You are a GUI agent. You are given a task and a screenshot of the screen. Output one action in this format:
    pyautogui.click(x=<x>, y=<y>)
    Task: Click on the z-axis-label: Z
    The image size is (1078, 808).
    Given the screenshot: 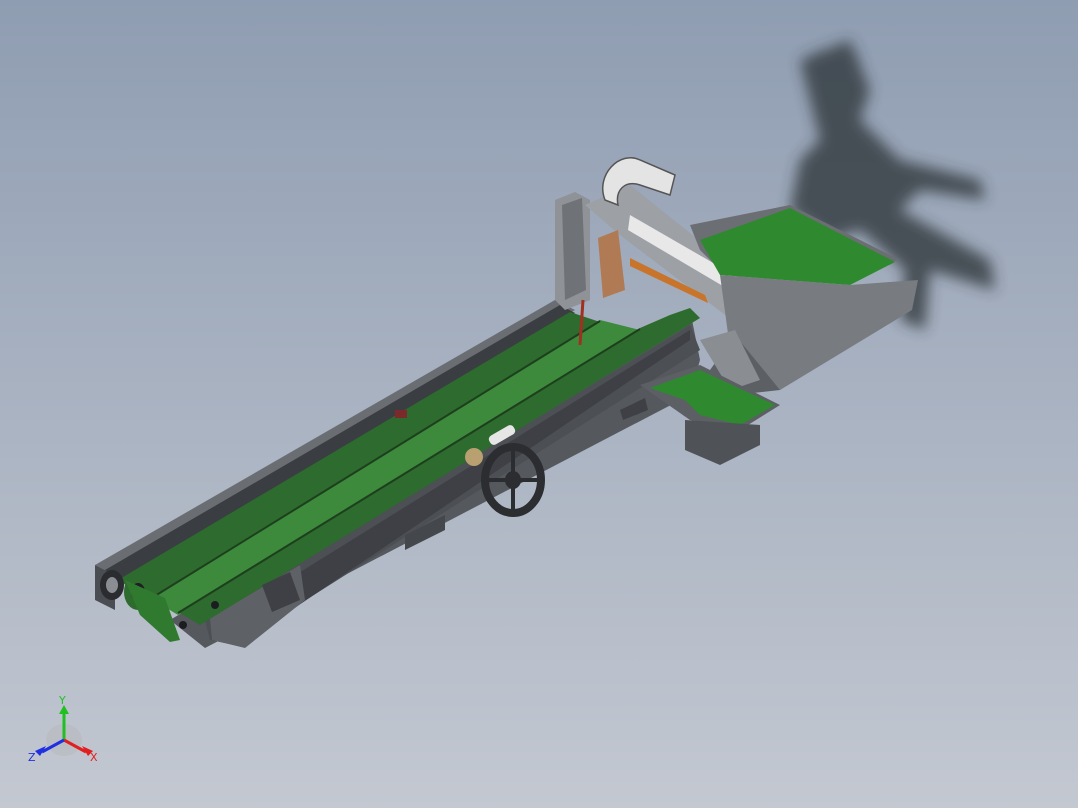 What is the action you would take?
    pyautogui.click(x=32, y=757)
    